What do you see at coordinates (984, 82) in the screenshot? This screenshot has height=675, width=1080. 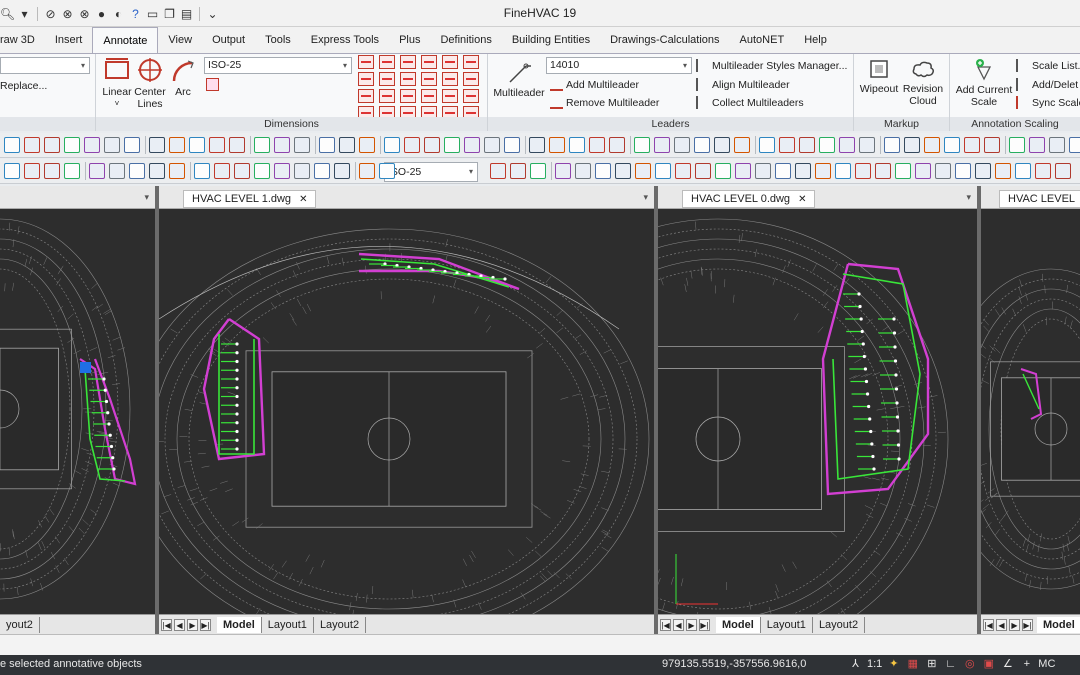 I see `add-current-scale-button: Add Current Scale` at bounding box center [984, 82].